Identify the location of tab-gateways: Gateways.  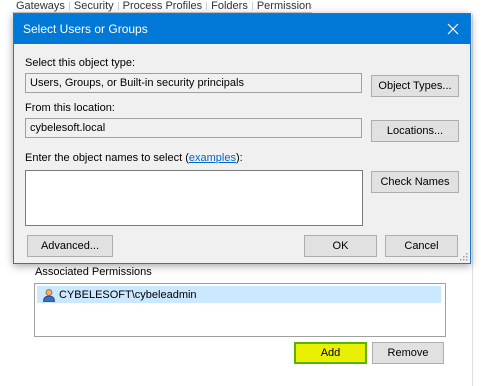
(41, 6).